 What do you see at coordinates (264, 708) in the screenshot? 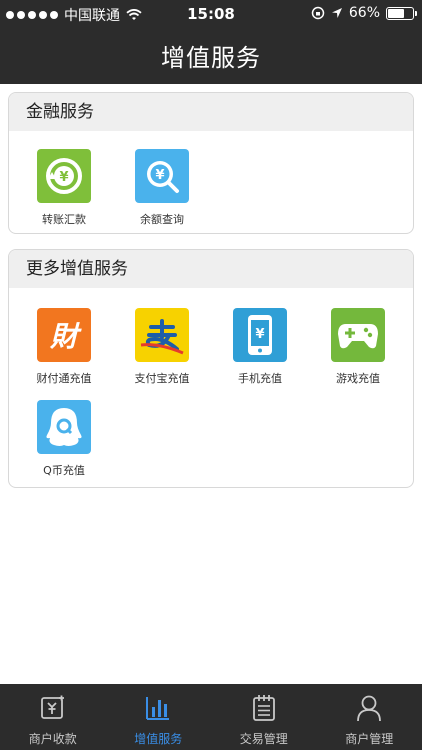
I see `clipboard-icon` at bounding box center [264, 708].